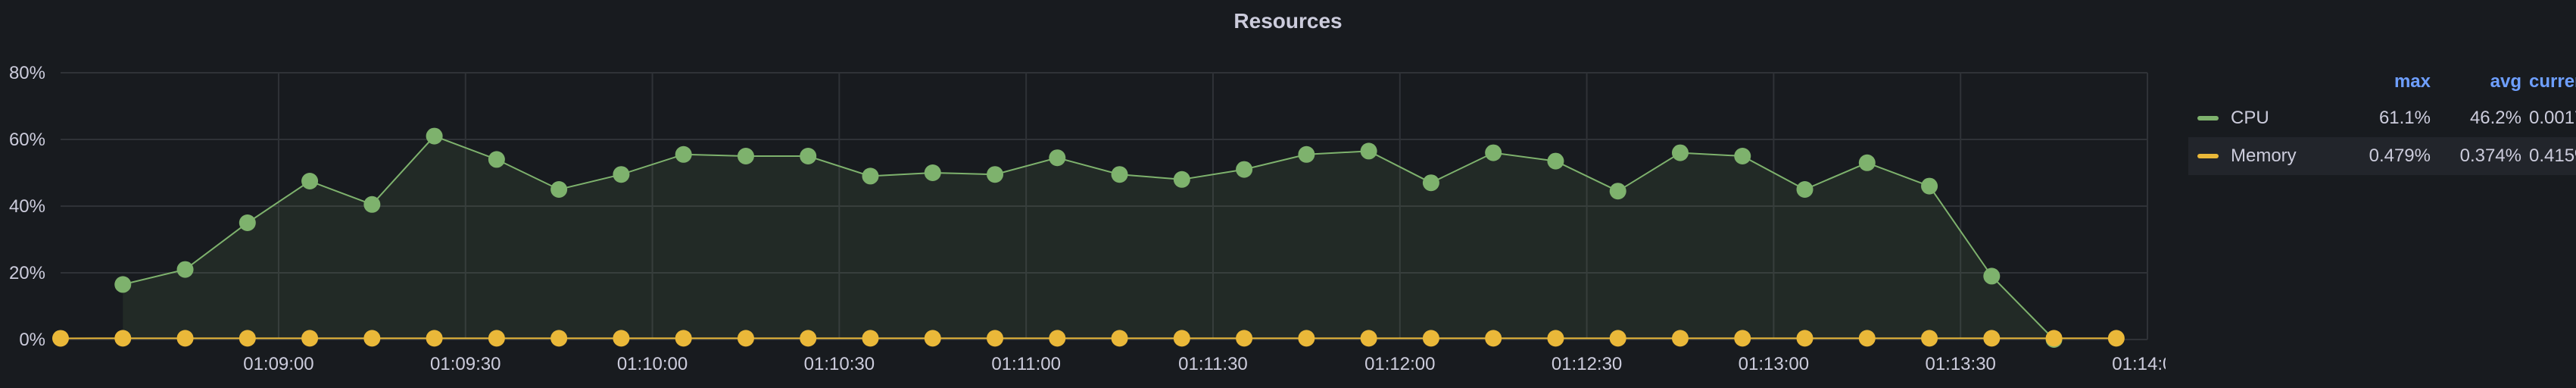 The height and width of the screenshot is (388, 2576). What do you see at coordinates (465, 364) in the screenshot?
I see `x-tick-label: 01:09:30` at bounding box center [465, 364].